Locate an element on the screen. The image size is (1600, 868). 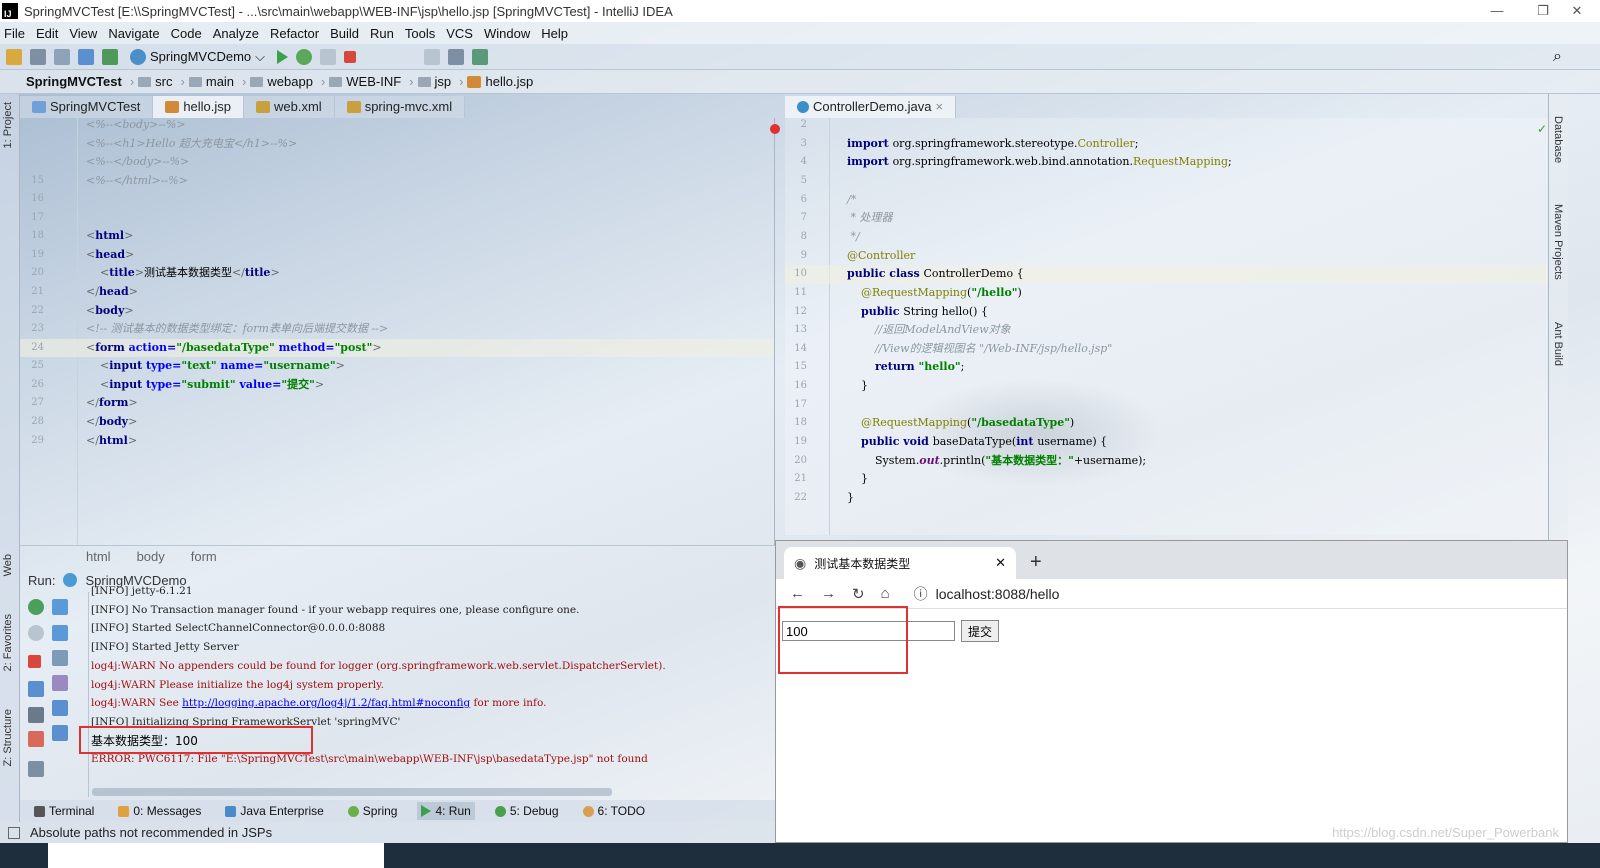
back-button: ← is located at coordinates (797, 593).